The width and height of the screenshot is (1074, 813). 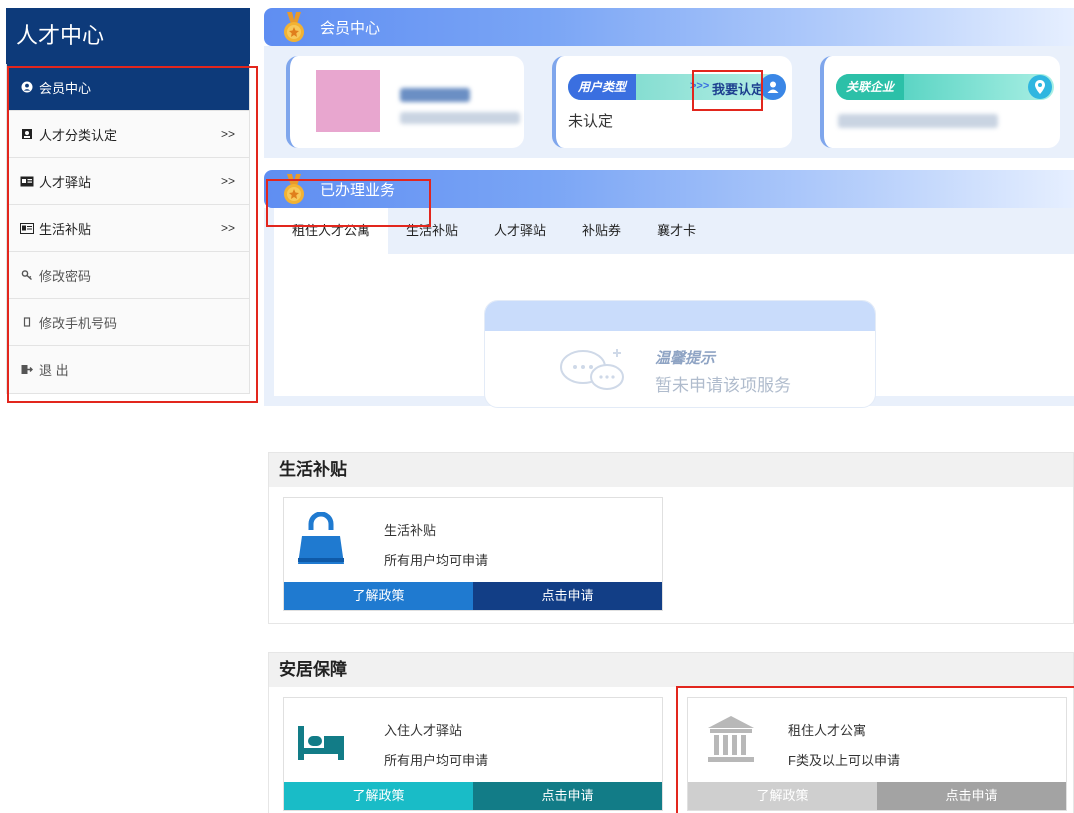 I want to click on talent-station-card: 入住人才驿站 所有用户均可申请 了解政策 点击申请, so click(x=473, y=754).